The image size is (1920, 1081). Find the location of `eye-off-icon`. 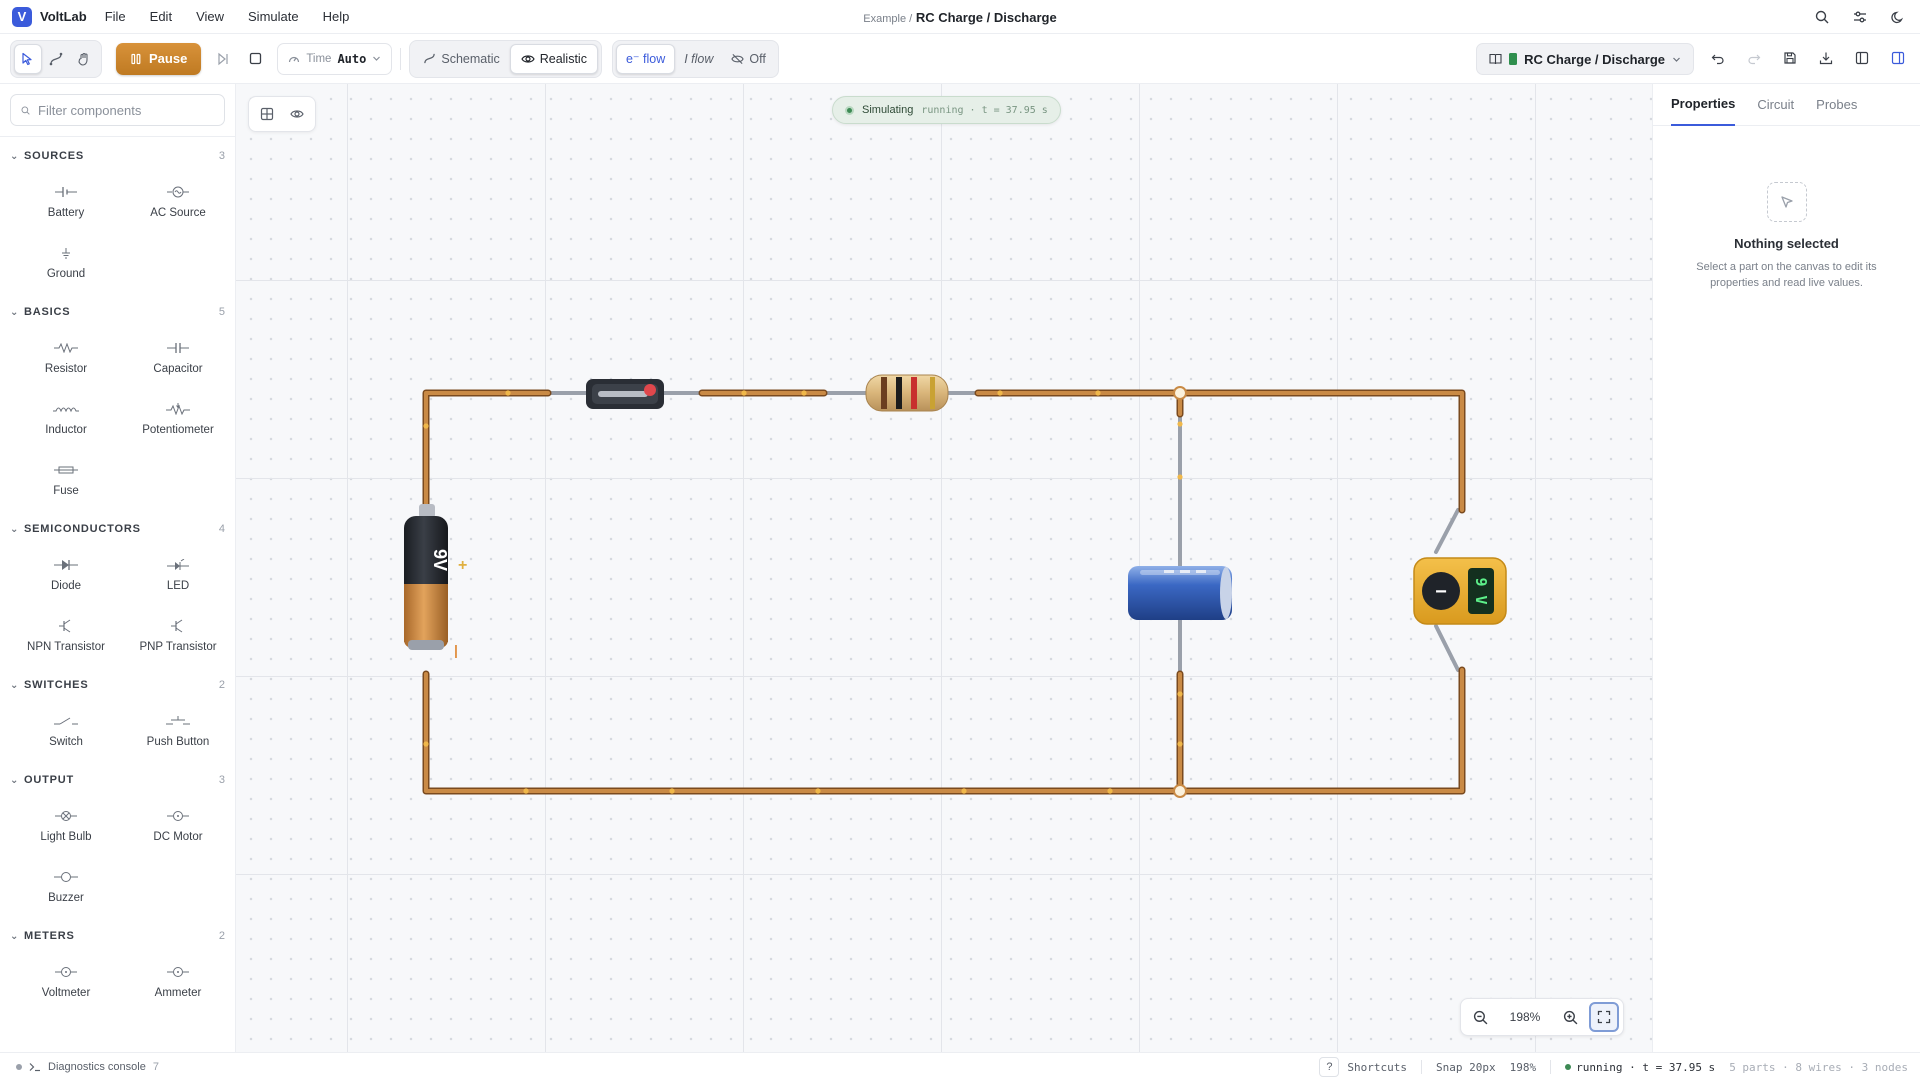

eye-off-icon is located at coordinates (738, 58).